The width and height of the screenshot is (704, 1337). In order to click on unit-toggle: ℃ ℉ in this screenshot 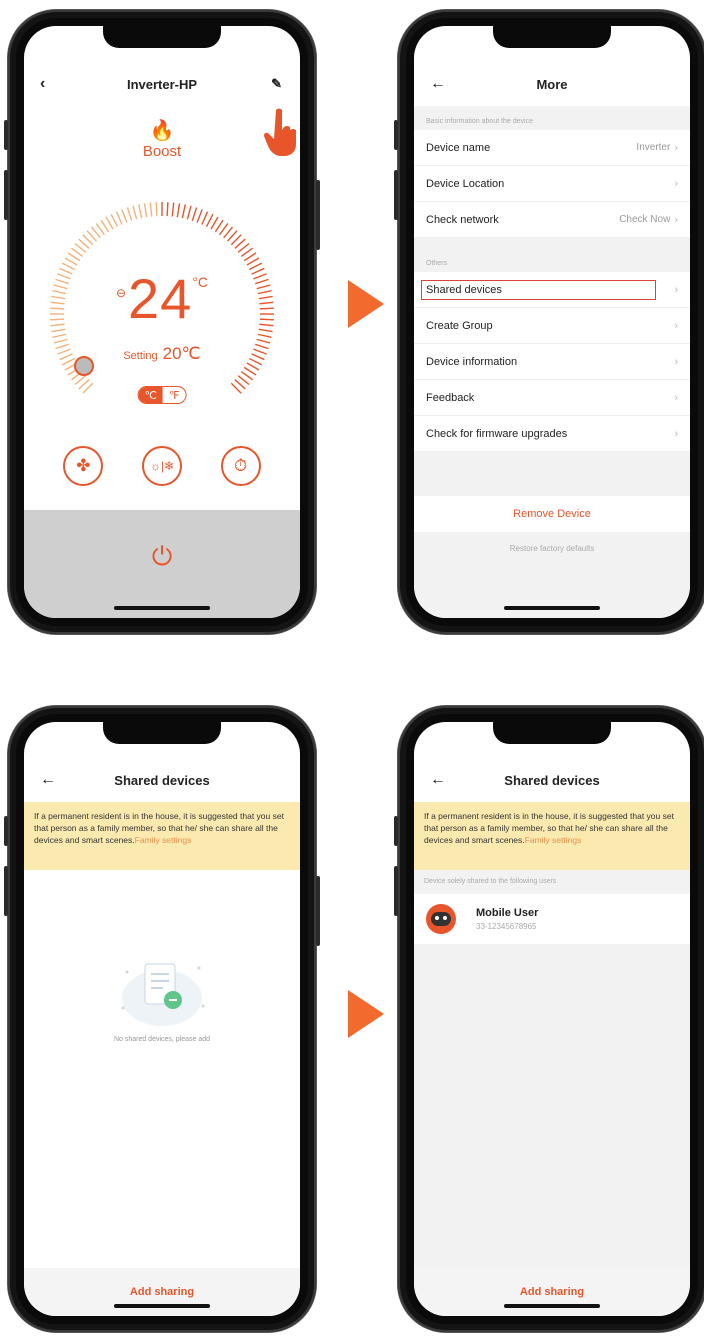, I will do `click(162, 395)`.